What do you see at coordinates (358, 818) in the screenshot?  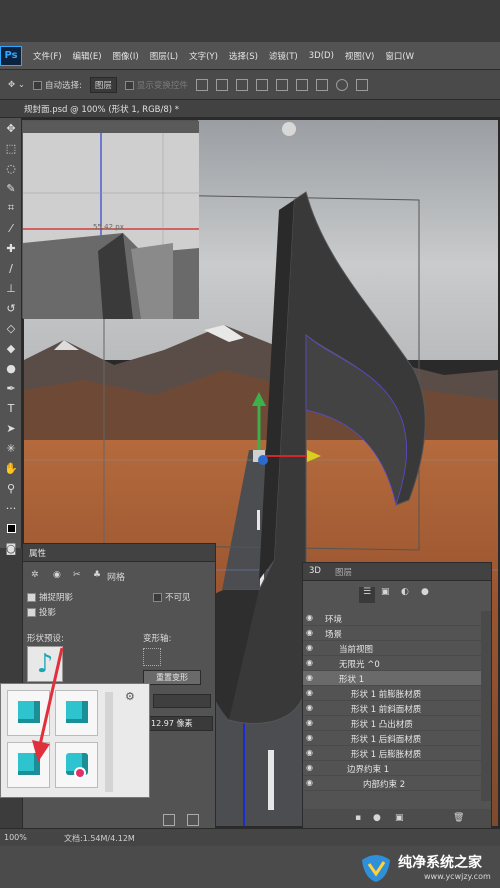 I see `mesh-icon: ▪` at bounding box center [358, 818].